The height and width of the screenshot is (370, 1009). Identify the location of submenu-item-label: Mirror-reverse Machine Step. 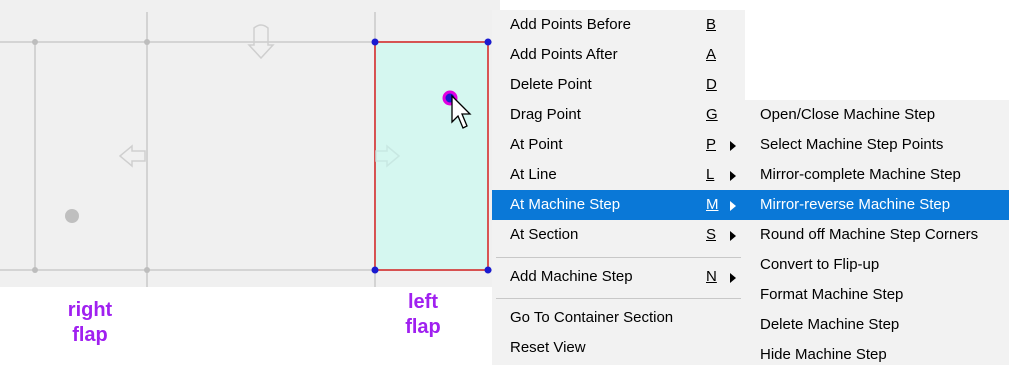
(855, 204).